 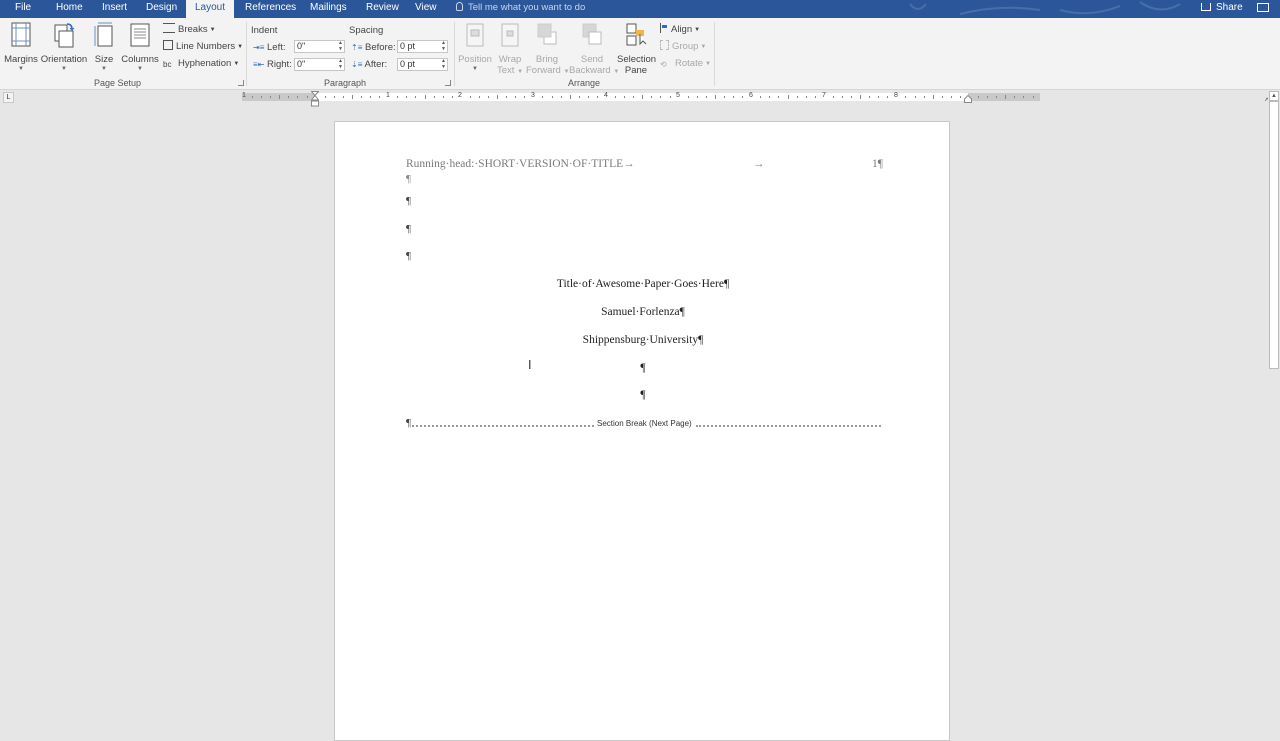 What do you see at coordinates (264, 30) in the screenshot?
I see `indent-heading: Indent` at bounding box center [264, 30].